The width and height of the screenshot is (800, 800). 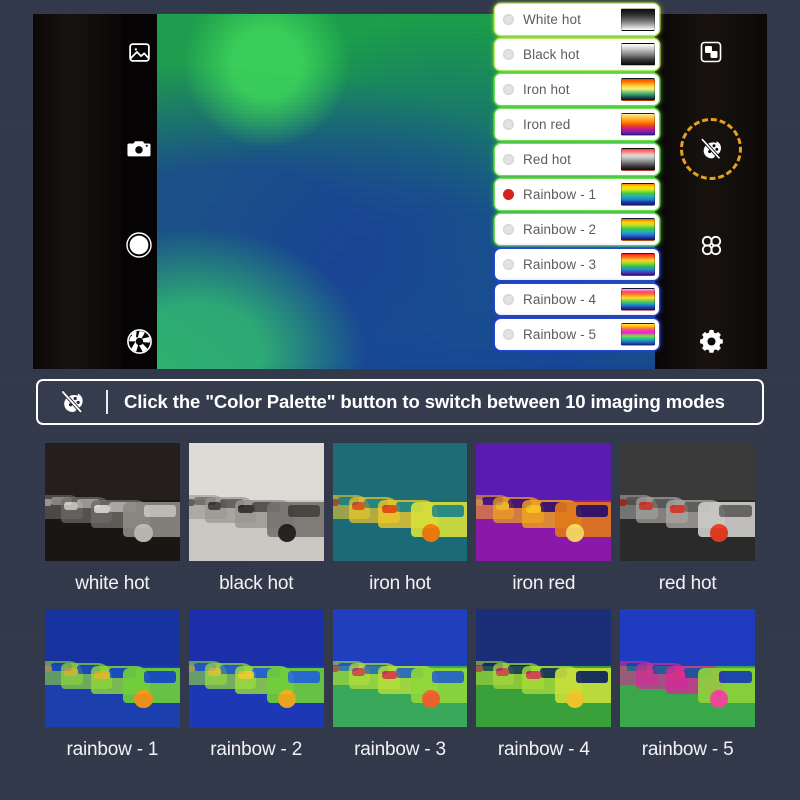 I want to click on thermal-thumbnail-iron-red, so click(x=544, y=502).